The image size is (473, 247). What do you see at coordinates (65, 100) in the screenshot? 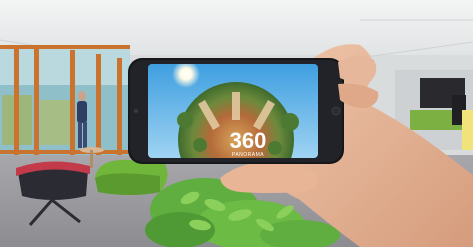
I see `window-wall-left` at bounding box center [65, 100].